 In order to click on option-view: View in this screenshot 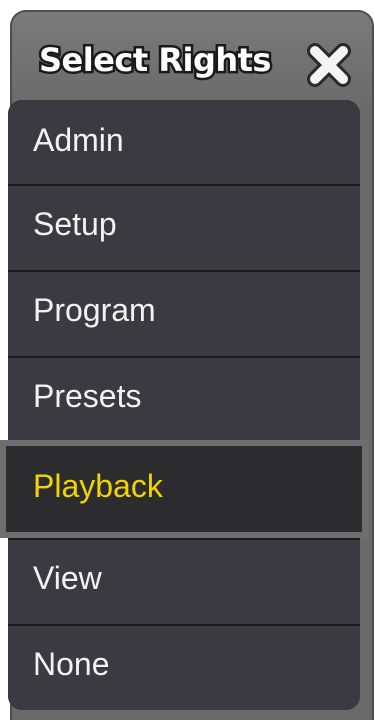, I will do `click(184, 582)`.